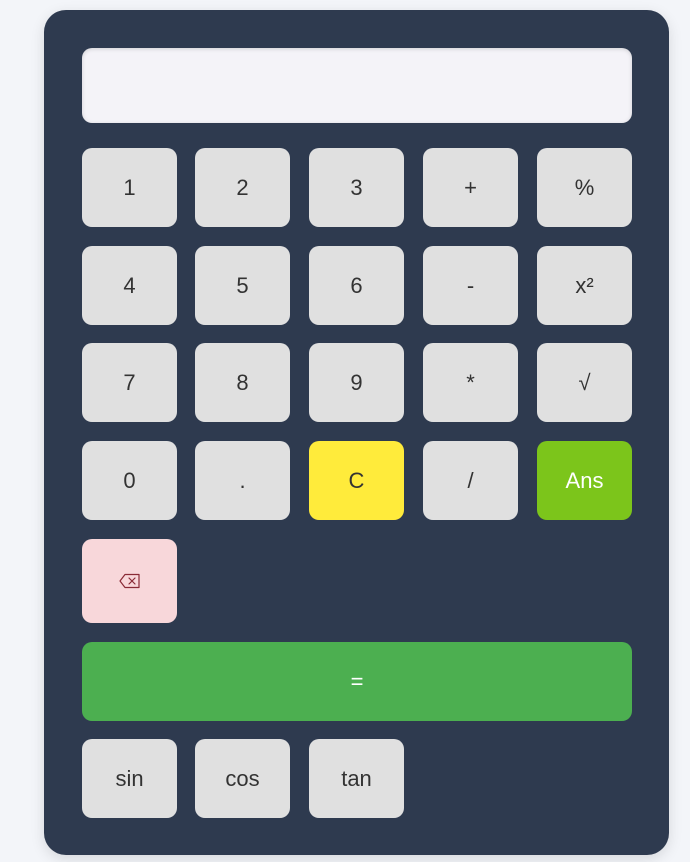 The width and height of the screenshot is (690, 862). I want to click on key-7: 7, so click(129, 382).